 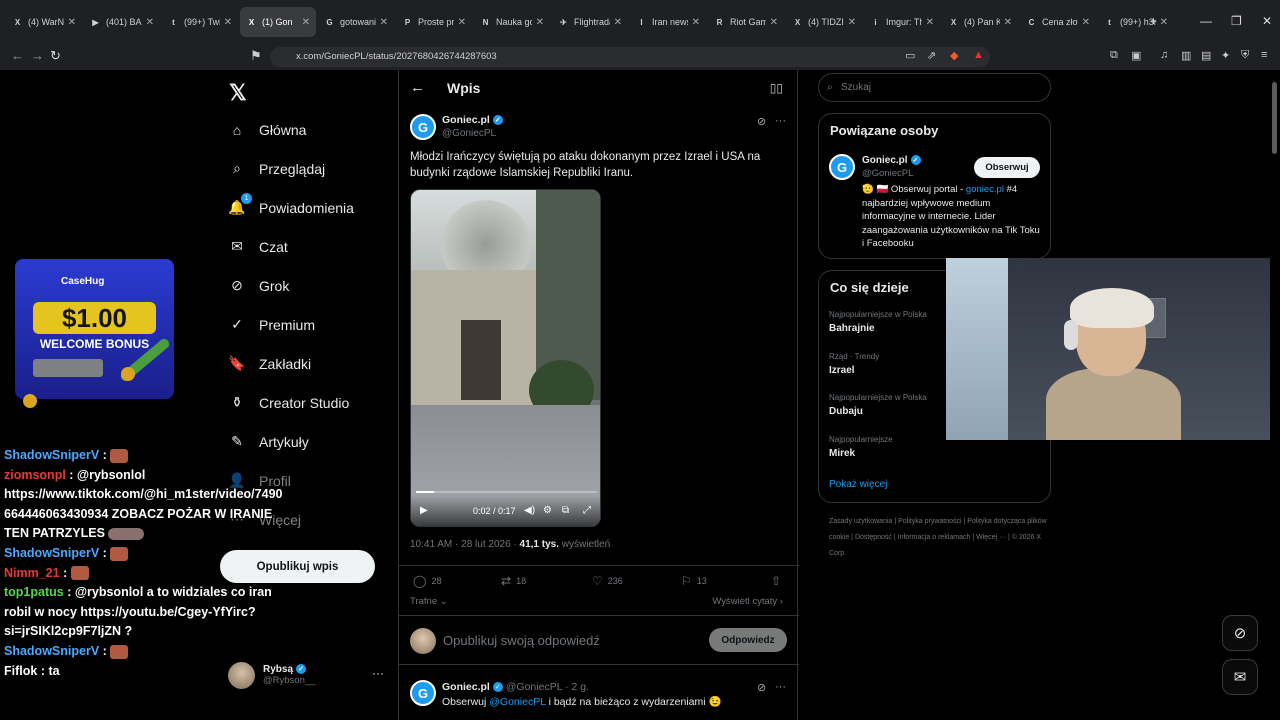 I want to click on reply-submit-button: Odpowiedz, so click(x=748, y=640).